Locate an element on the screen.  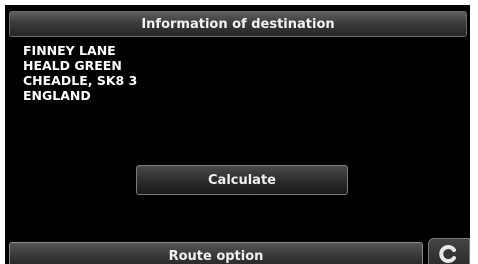
calculate-button: Calculate is located at coordinates (242, 180).